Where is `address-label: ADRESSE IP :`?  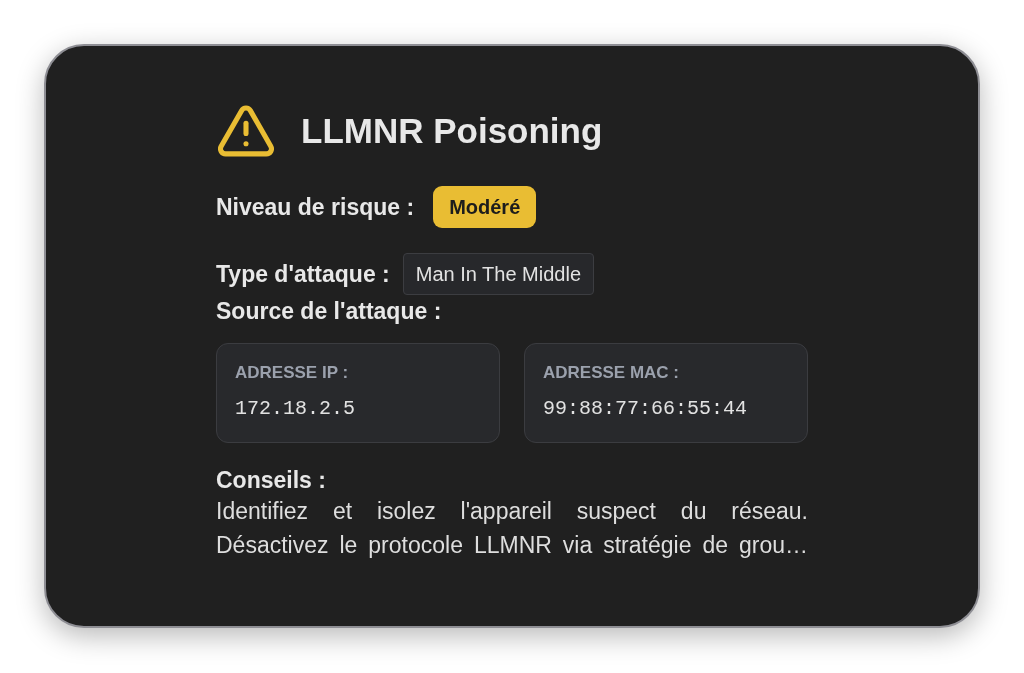
address-label: ADRESSE IP : is located at coordinates (292, 373).